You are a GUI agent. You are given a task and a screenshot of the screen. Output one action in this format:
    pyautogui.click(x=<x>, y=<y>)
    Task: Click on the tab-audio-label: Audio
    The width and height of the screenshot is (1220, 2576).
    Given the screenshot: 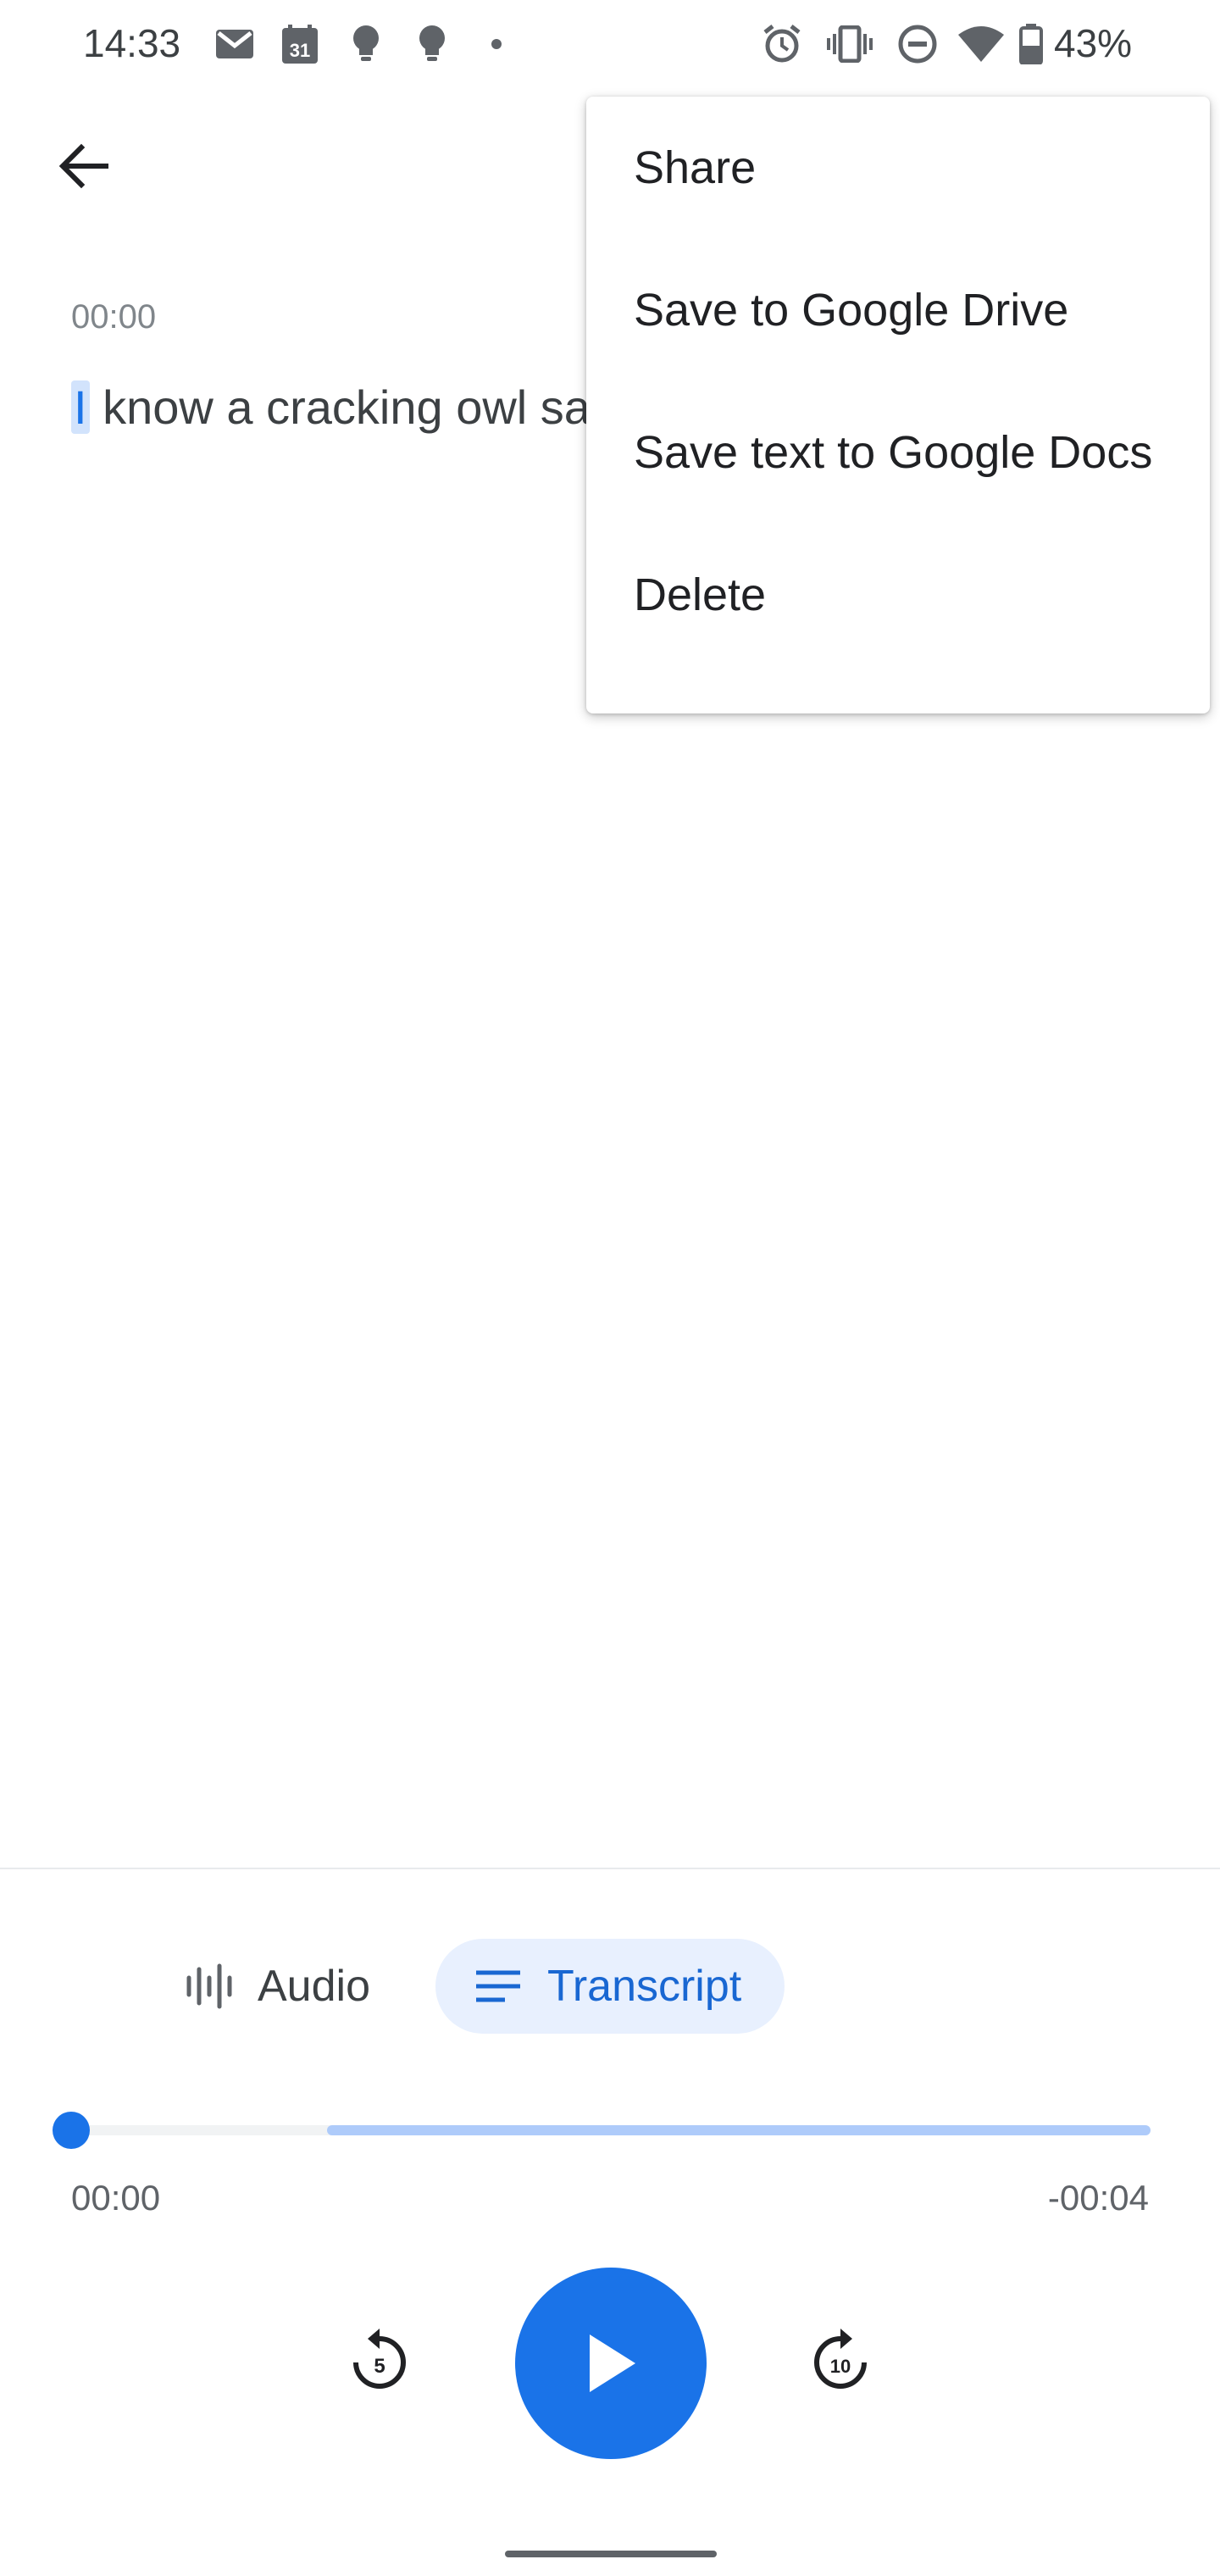 What is the action you would take?
    pyautogui.click(x=314, y=1986)
    